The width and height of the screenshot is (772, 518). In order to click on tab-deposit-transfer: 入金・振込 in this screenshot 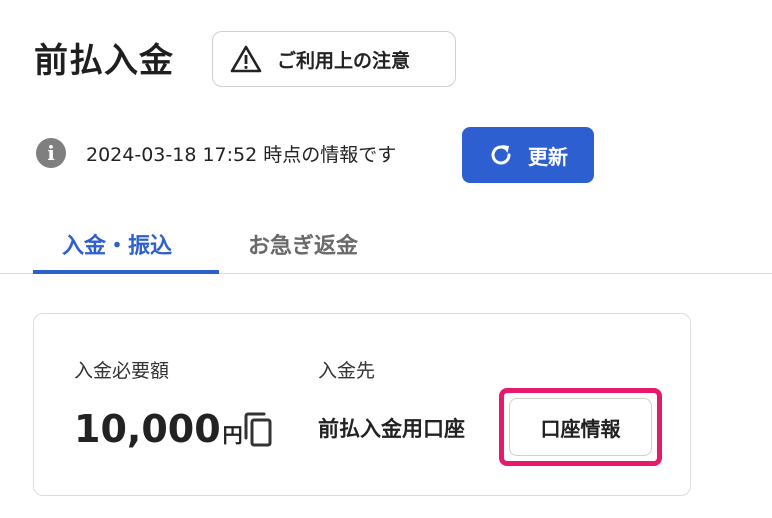, I will do `click(117, 247)`.